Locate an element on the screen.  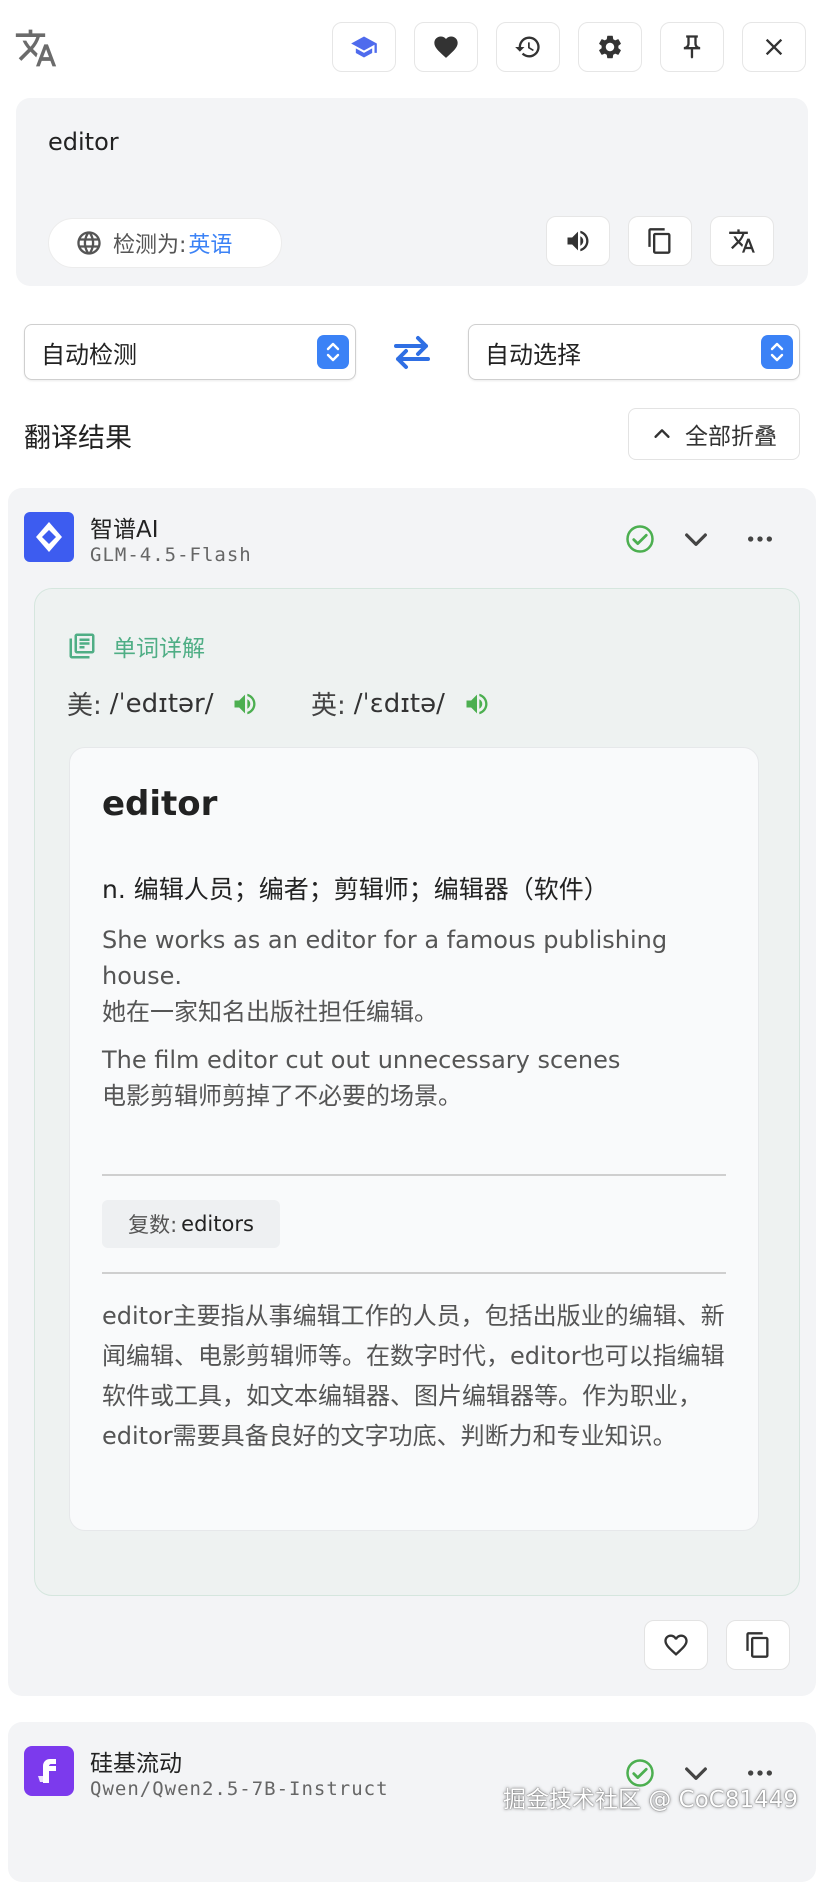
uk-phonetic-value: /ˈɛdɪtə/ is located at coordinates (399, 703).